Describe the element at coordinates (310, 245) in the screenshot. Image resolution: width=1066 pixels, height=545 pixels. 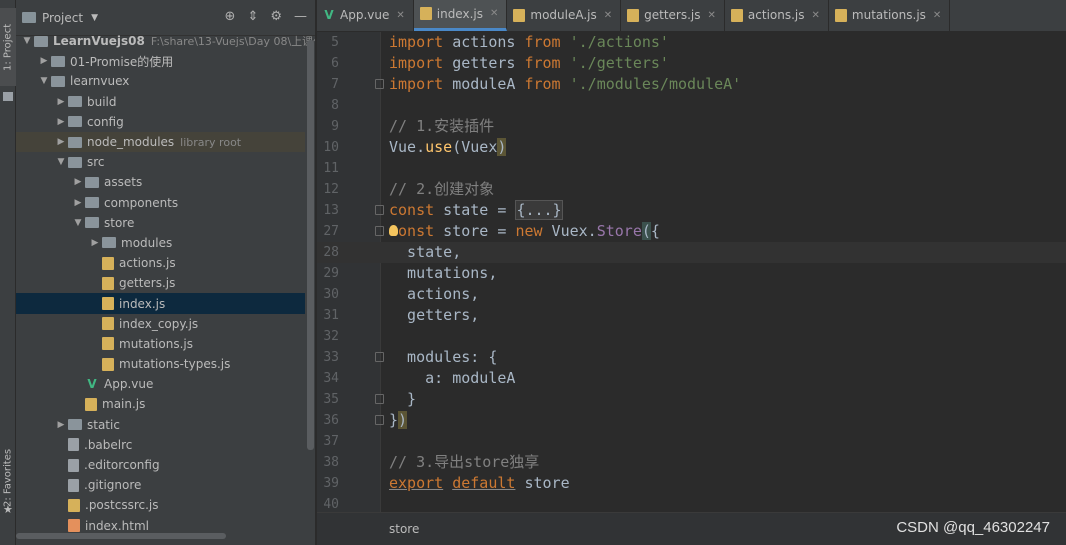
I see `tree-vertical-scrollbar` at that location.